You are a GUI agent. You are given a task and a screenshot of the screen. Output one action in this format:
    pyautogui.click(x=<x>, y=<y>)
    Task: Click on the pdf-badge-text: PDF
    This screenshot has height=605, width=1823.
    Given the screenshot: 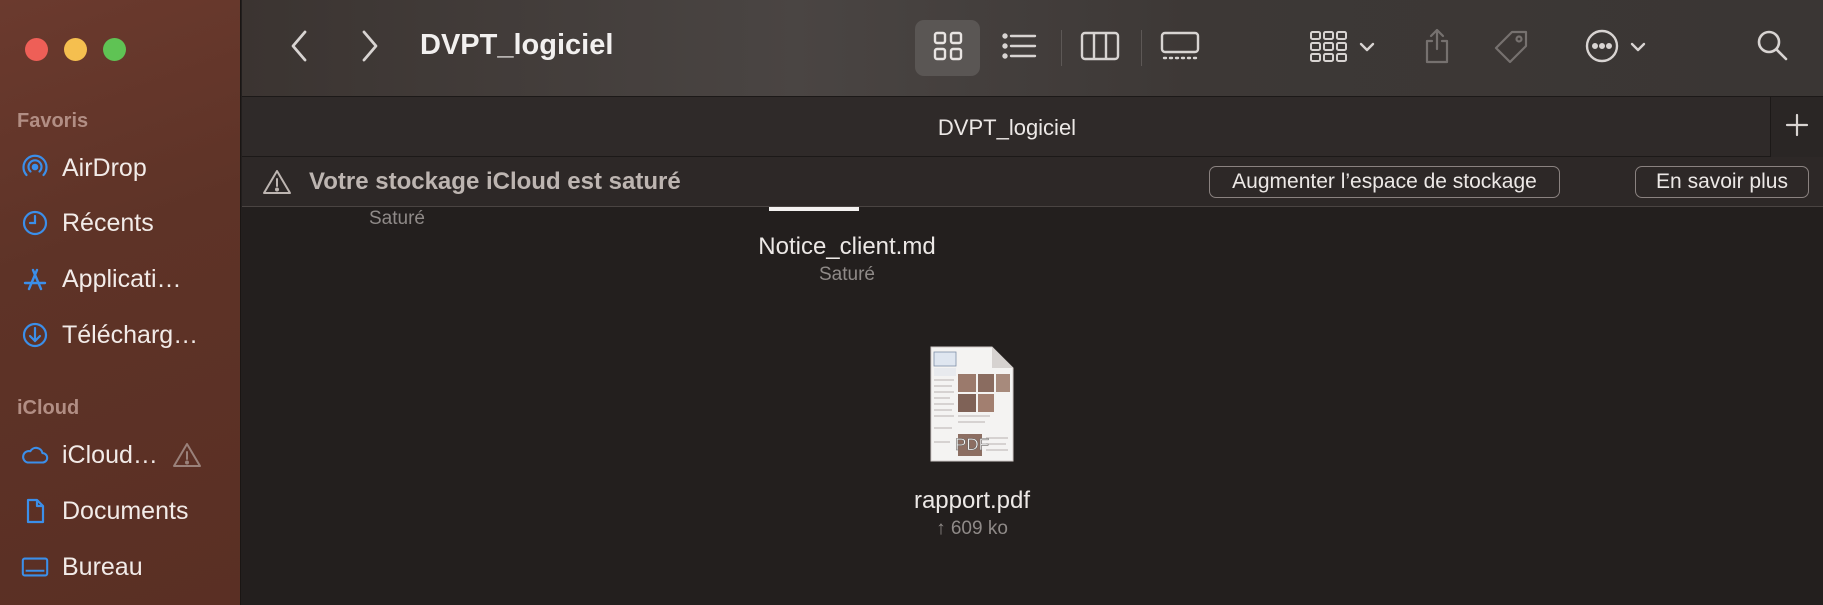 What is the action you would take?
    pyautogui.click(x=972, y=444)
    